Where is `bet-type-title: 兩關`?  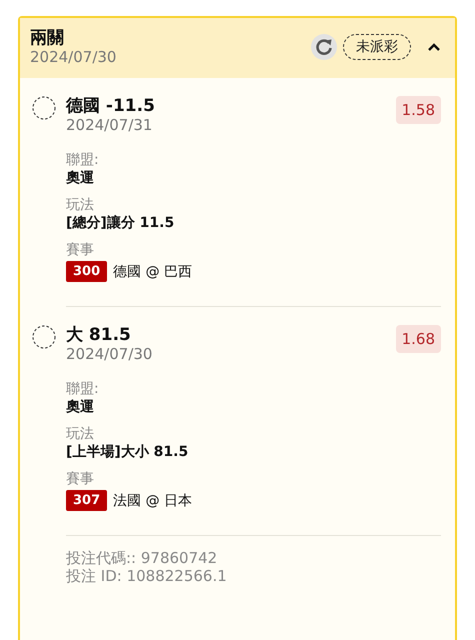 bet-type-title: 兩關 is located at coordinates (47, 38).